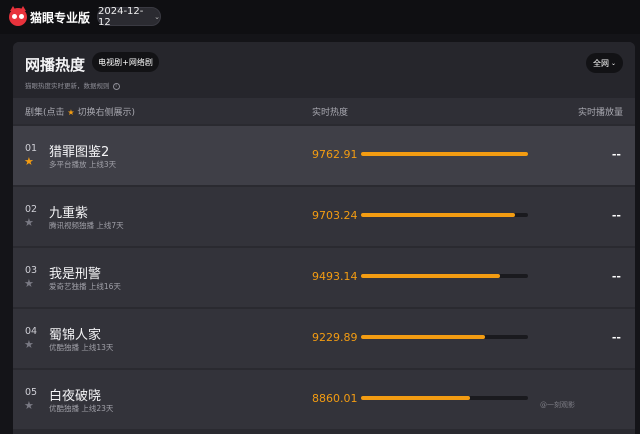 The width and height of the screenshot is (640, 434). I want to click on series-meta: 多平台播放 上线3天, so click(83, 164).